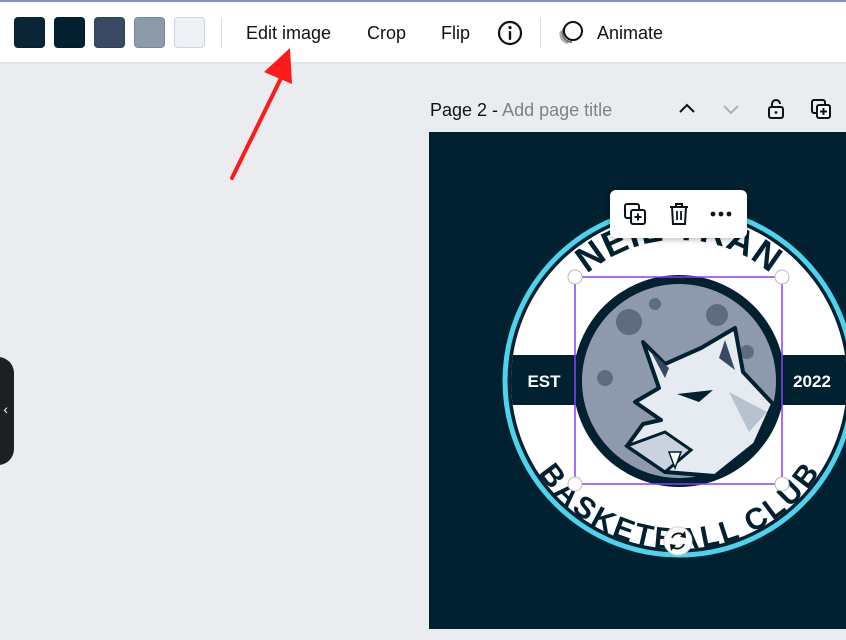 The image size is (846, 640). I want to click on logo-band-right-text: 2022, so click(812, 381).